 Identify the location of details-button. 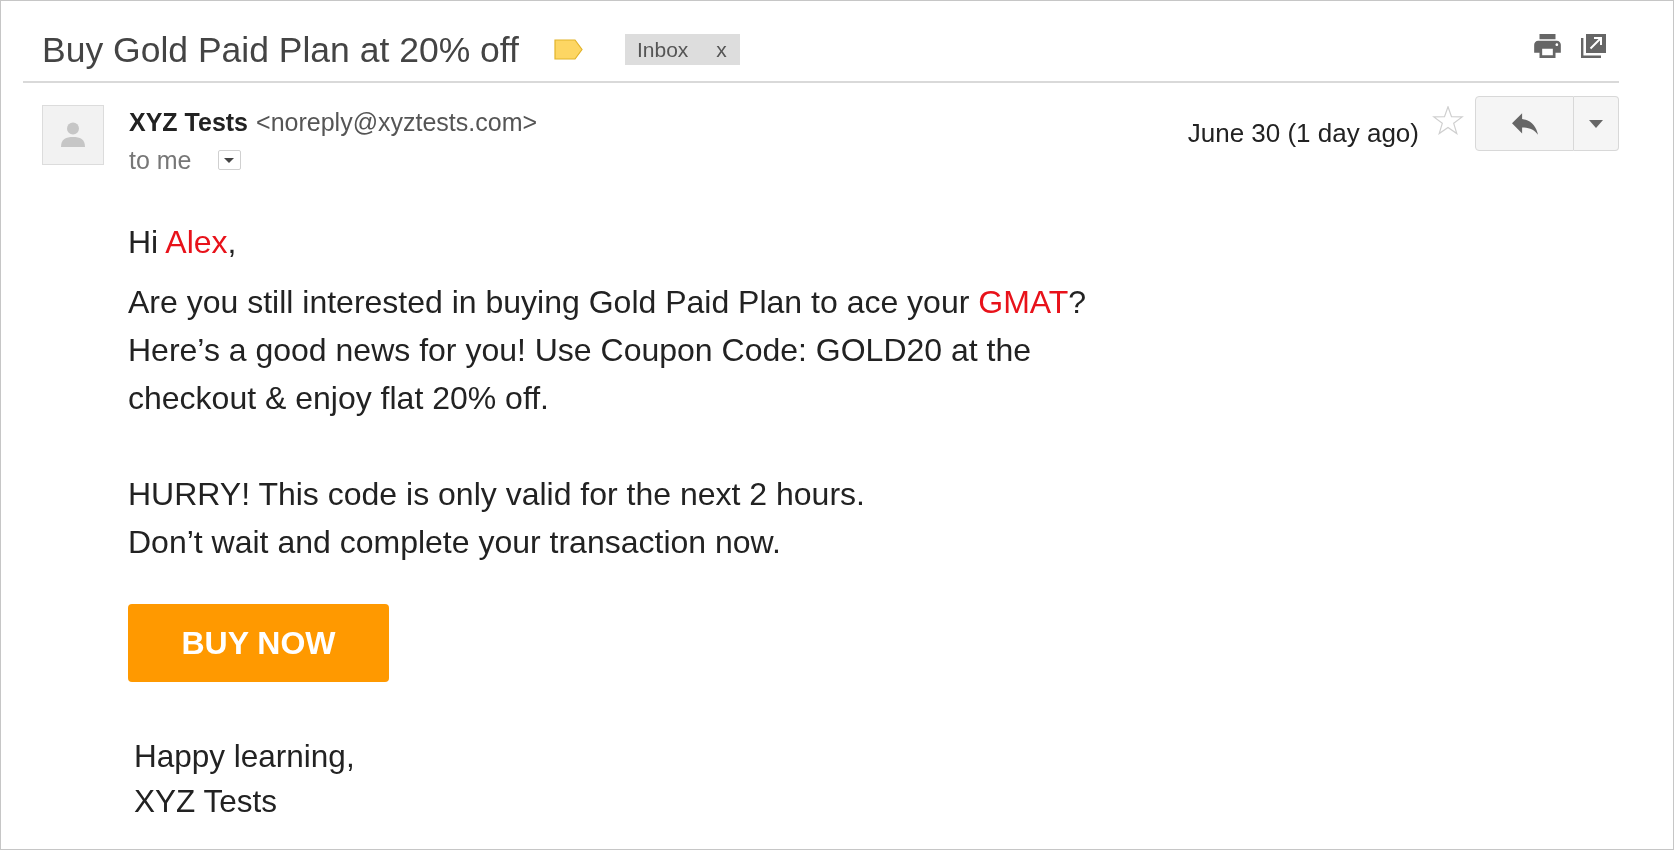
(229, 160).